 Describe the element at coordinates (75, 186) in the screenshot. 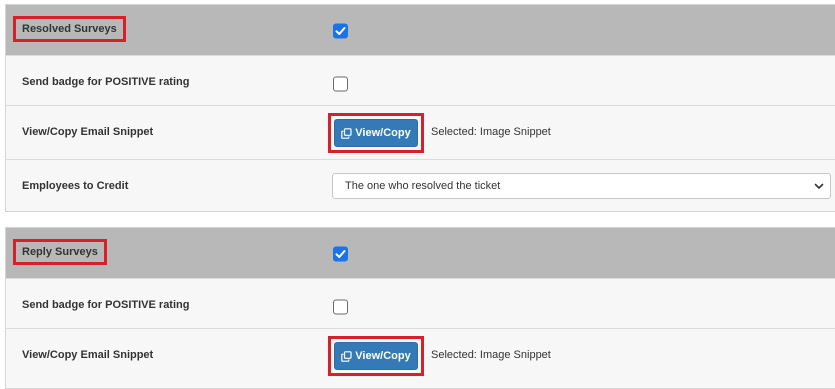

I see `resolved-credit-label: Employees to Credit` at that location.